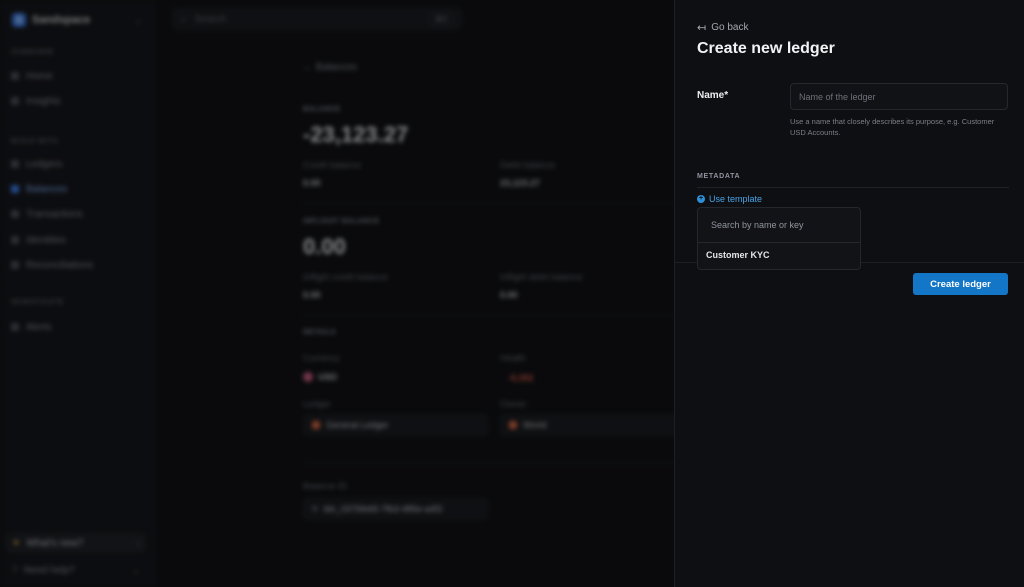  What do you see at coordinates (779, 225) in the screenshot?
I see `template-search-input` at bounding box center [779, 225].